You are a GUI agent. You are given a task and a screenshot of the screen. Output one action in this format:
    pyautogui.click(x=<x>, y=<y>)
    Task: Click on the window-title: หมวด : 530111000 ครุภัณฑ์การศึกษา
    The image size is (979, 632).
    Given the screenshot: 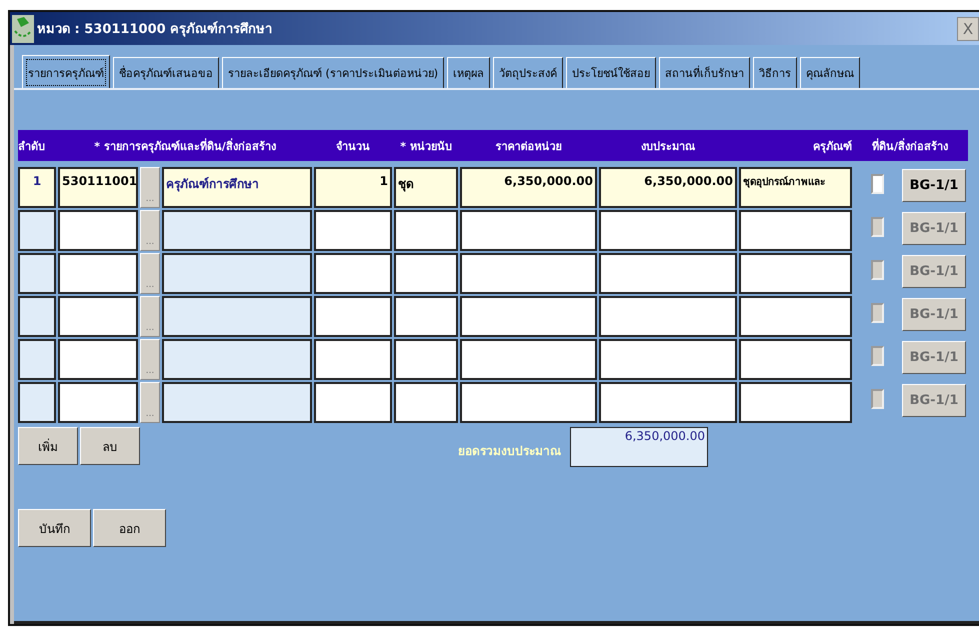 What is the action you would take?
    pyautogui.click(x=155, y=29)
    